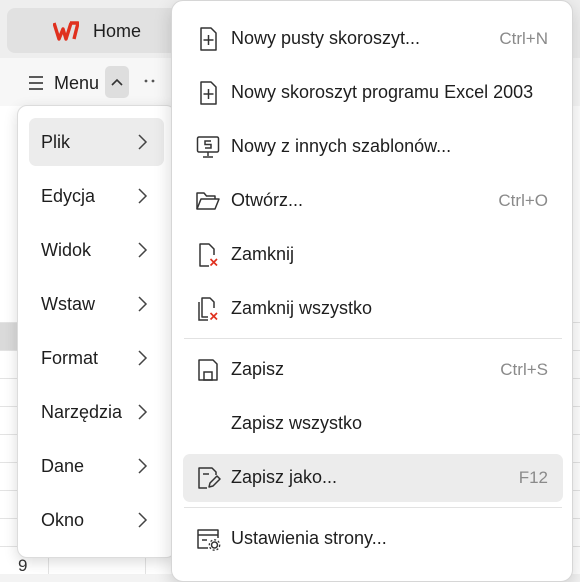 This screenshot has height=582, width=580. What do you see at coordinates (96, 196) in the screenshot?
I see `menu-item-edycja: Edycja` at bounding box center [96, 196].